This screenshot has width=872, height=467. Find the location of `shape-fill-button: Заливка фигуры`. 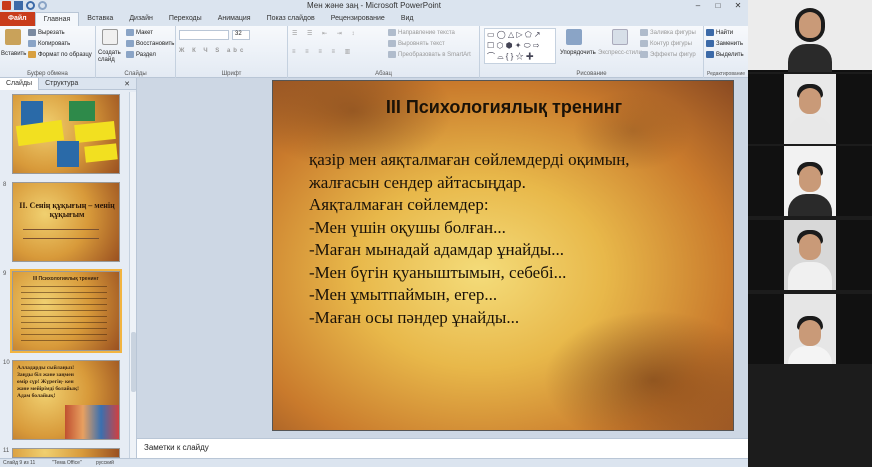

shape-fill-button: Заливка фигуры is located at coordinates (668, 32).